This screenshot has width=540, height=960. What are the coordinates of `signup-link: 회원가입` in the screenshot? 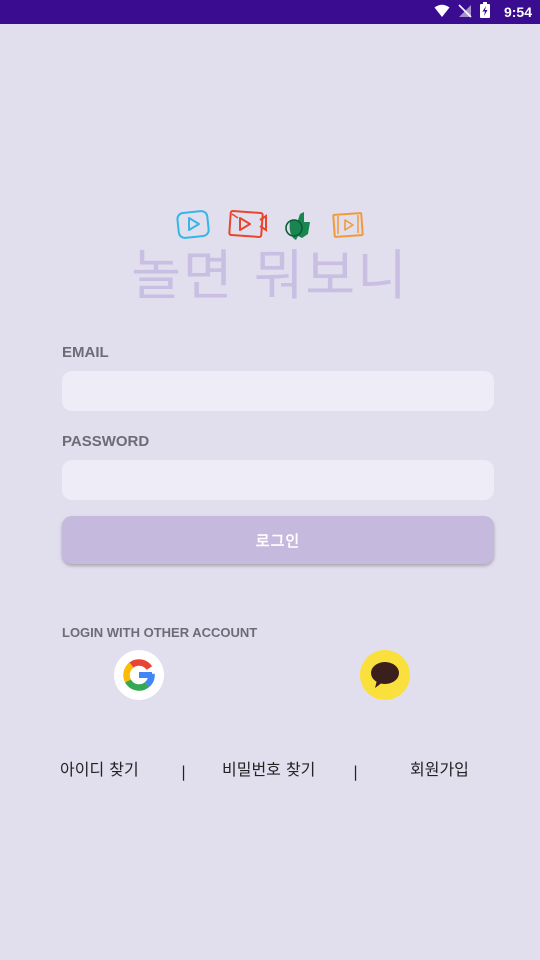 It's located at (439, 770).